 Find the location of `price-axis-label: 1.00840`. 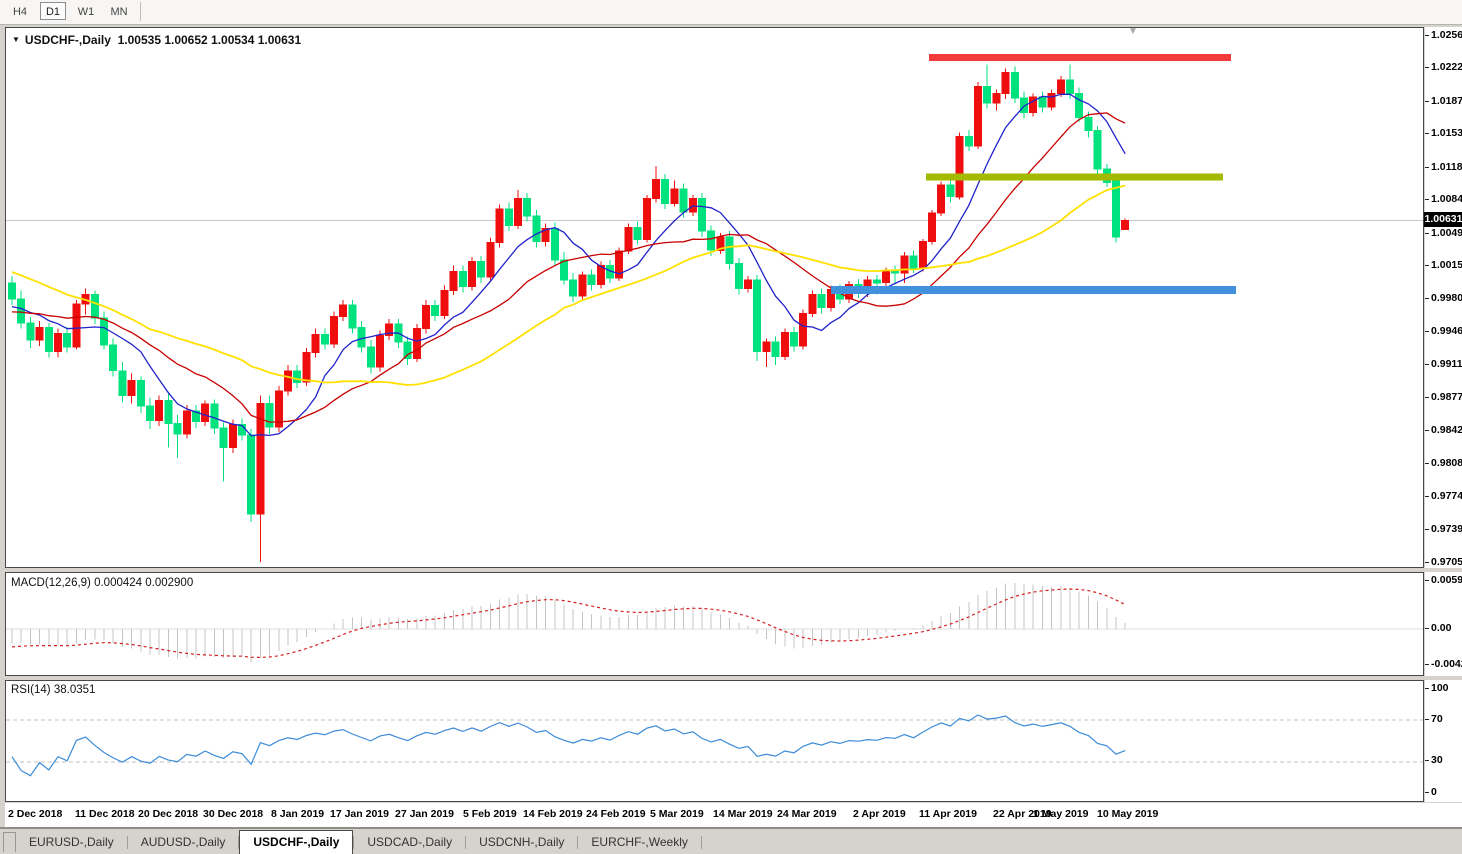

price-axis-label: 1.00840 is located at coordinates (1446, 199).